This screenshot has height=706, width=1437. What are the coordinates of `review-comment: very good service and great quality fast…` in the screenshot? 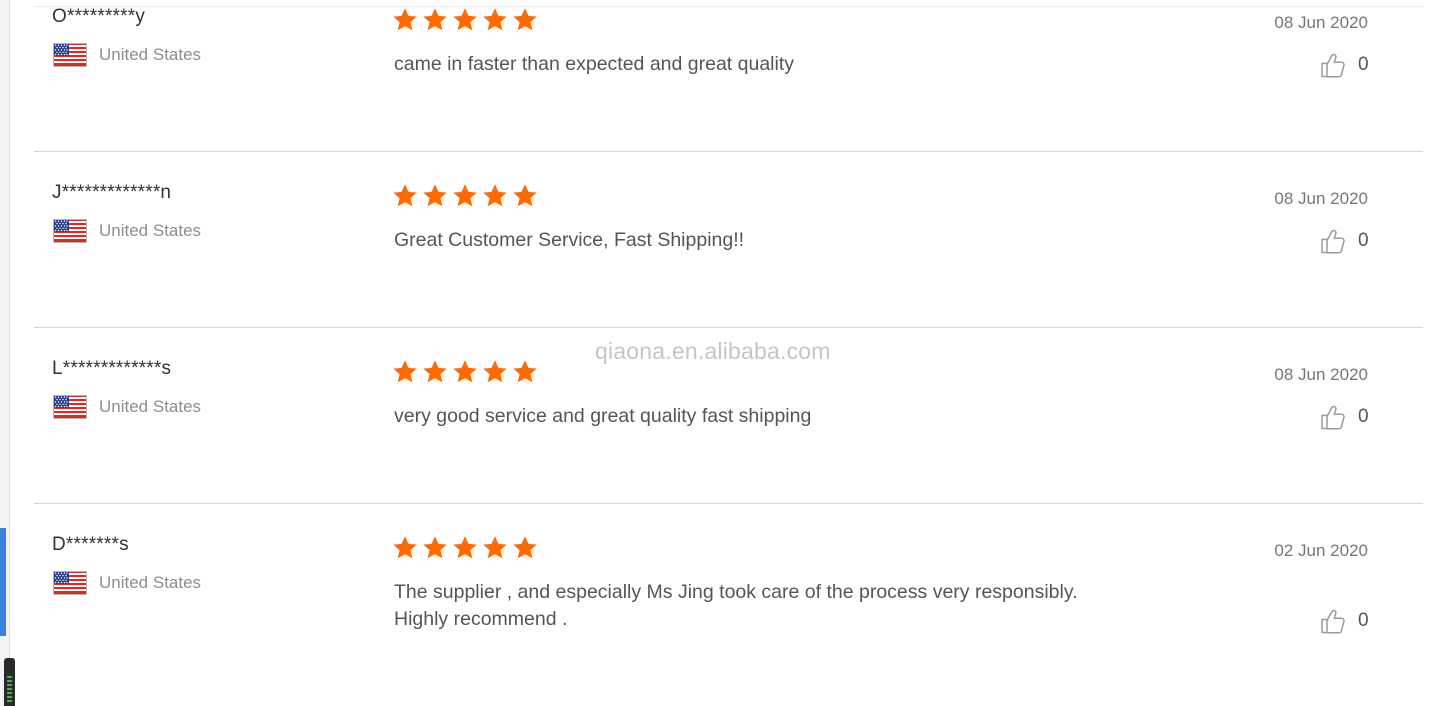 It's located at (603, 416).